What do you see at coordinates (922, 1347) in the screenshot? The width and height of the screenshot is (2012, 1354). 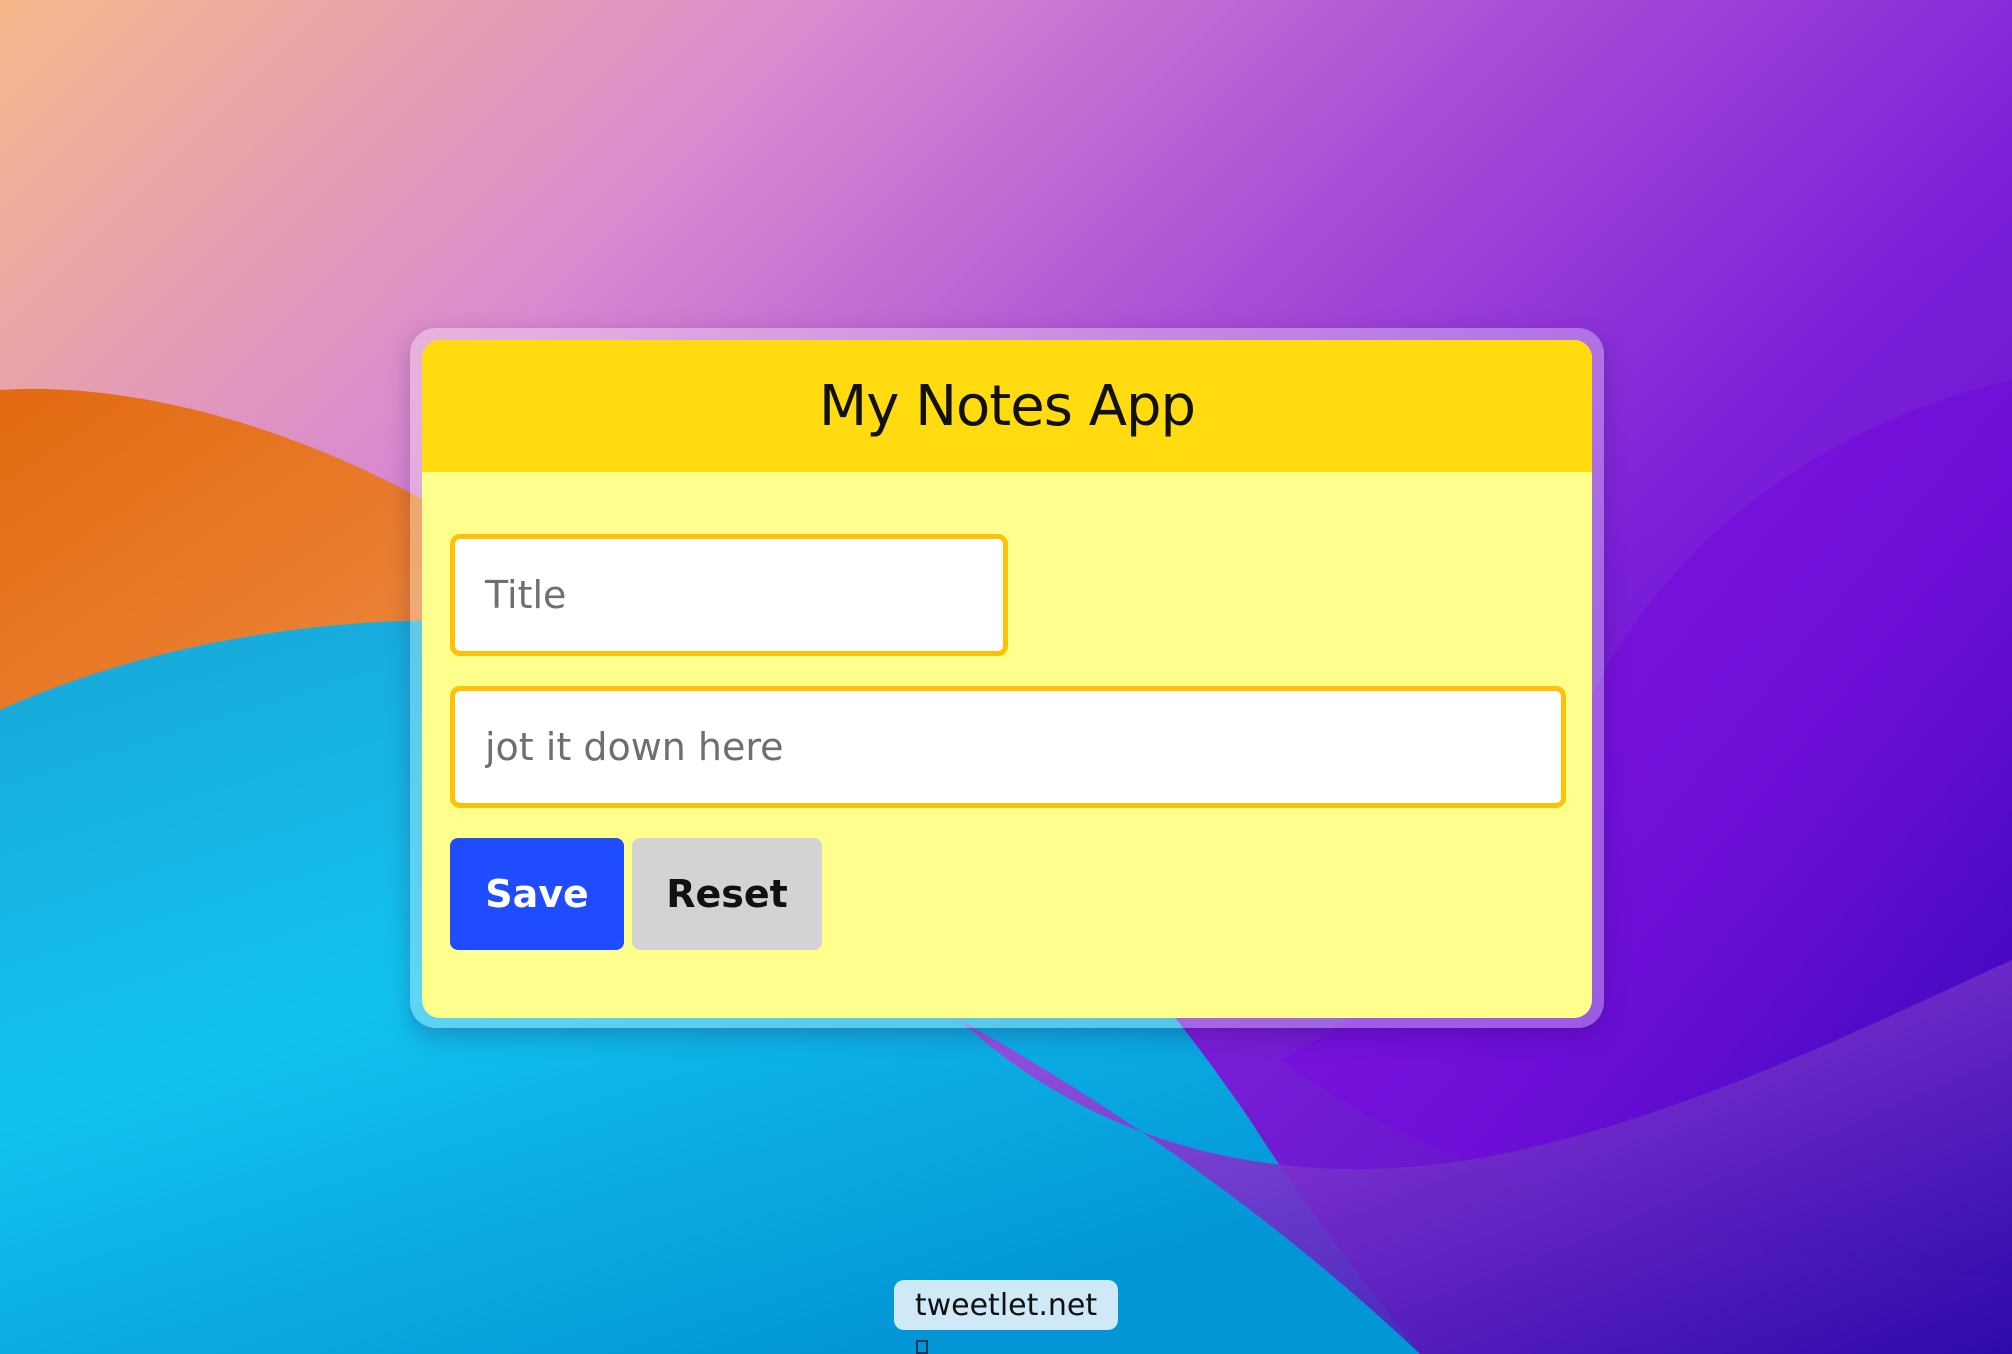 I see `cursor-icon` at bounding box center [922, 1347].